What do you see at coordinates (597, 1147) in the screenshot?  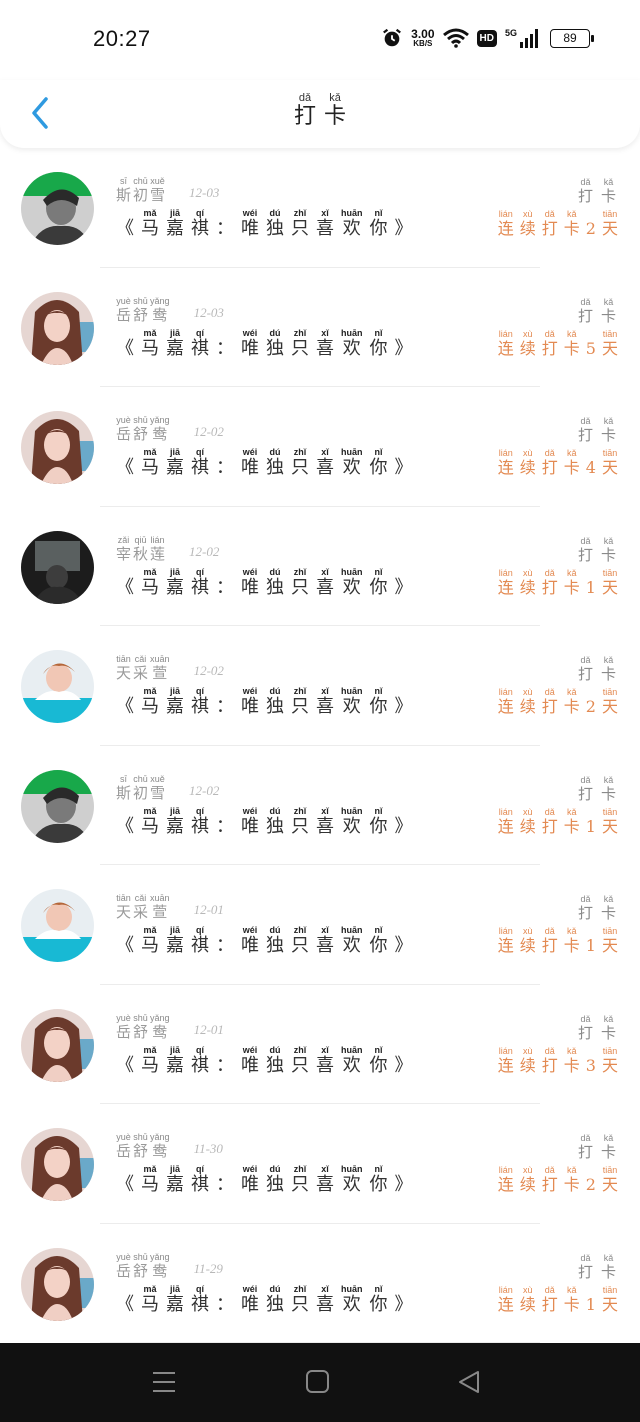 I see `checkin-label: dǎ 打 kǎ 卡` at bounding box center [597, 1147].